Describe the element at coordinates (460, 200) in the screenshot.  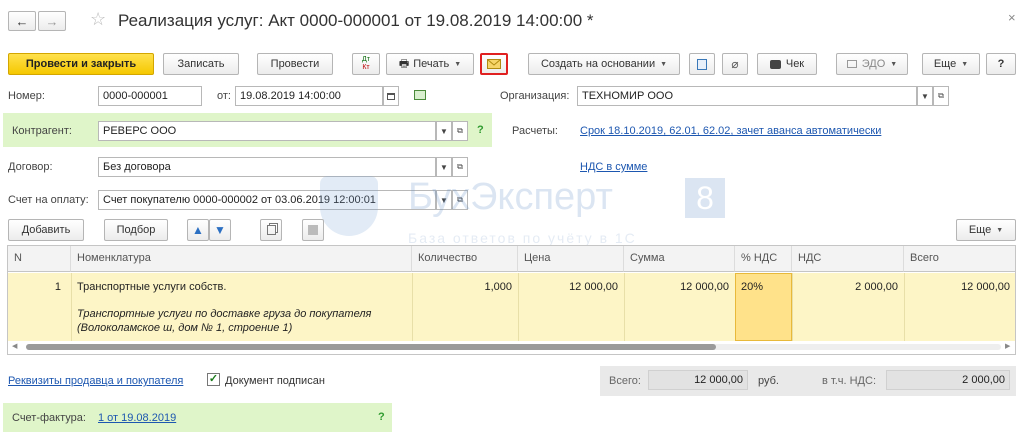
I see `invoice-open-button: ⧉` at that location.